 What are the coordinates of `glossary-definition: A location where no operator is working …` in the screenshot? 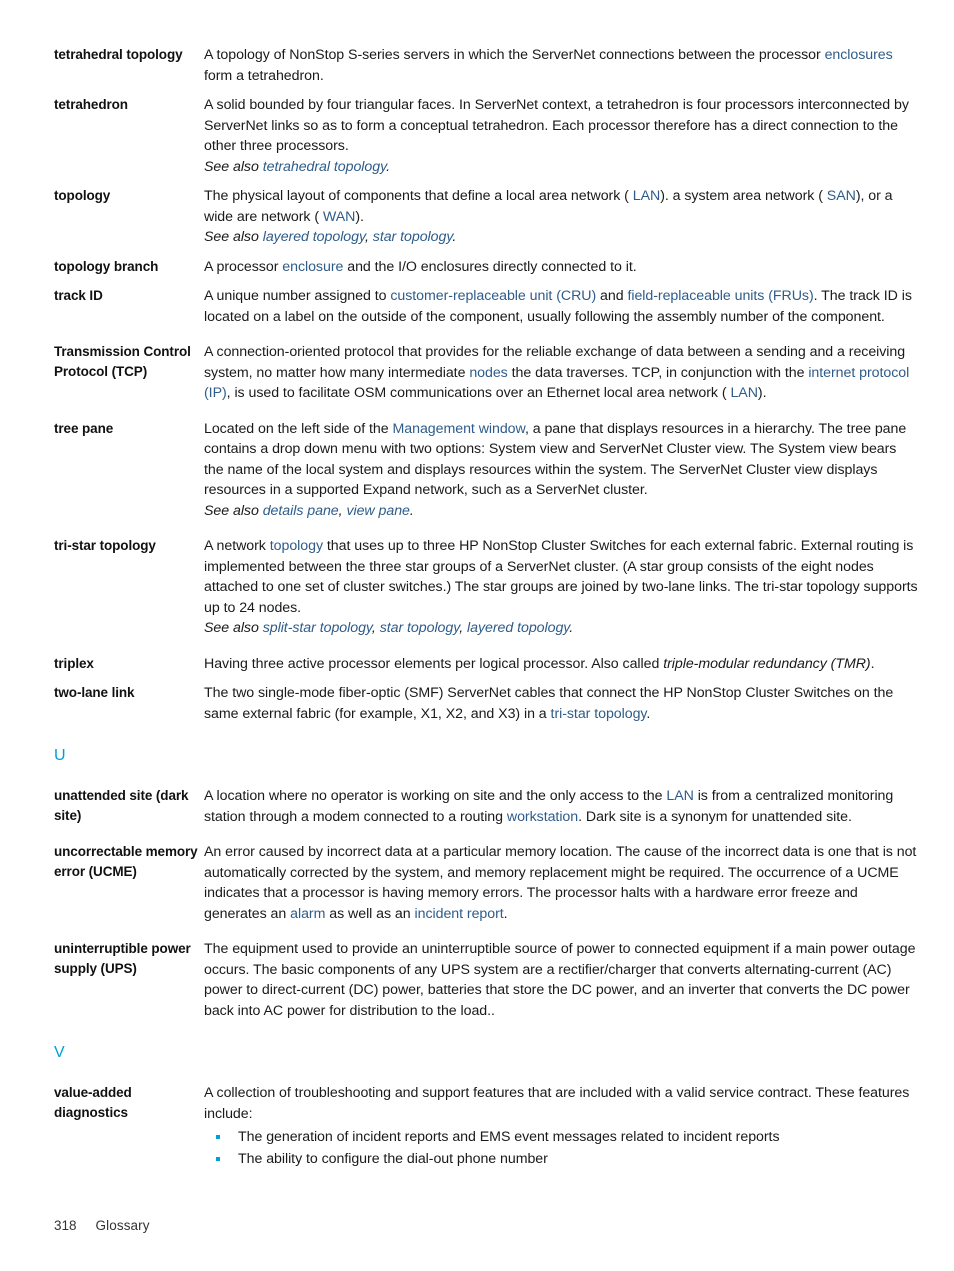 It's located at (561, 806).